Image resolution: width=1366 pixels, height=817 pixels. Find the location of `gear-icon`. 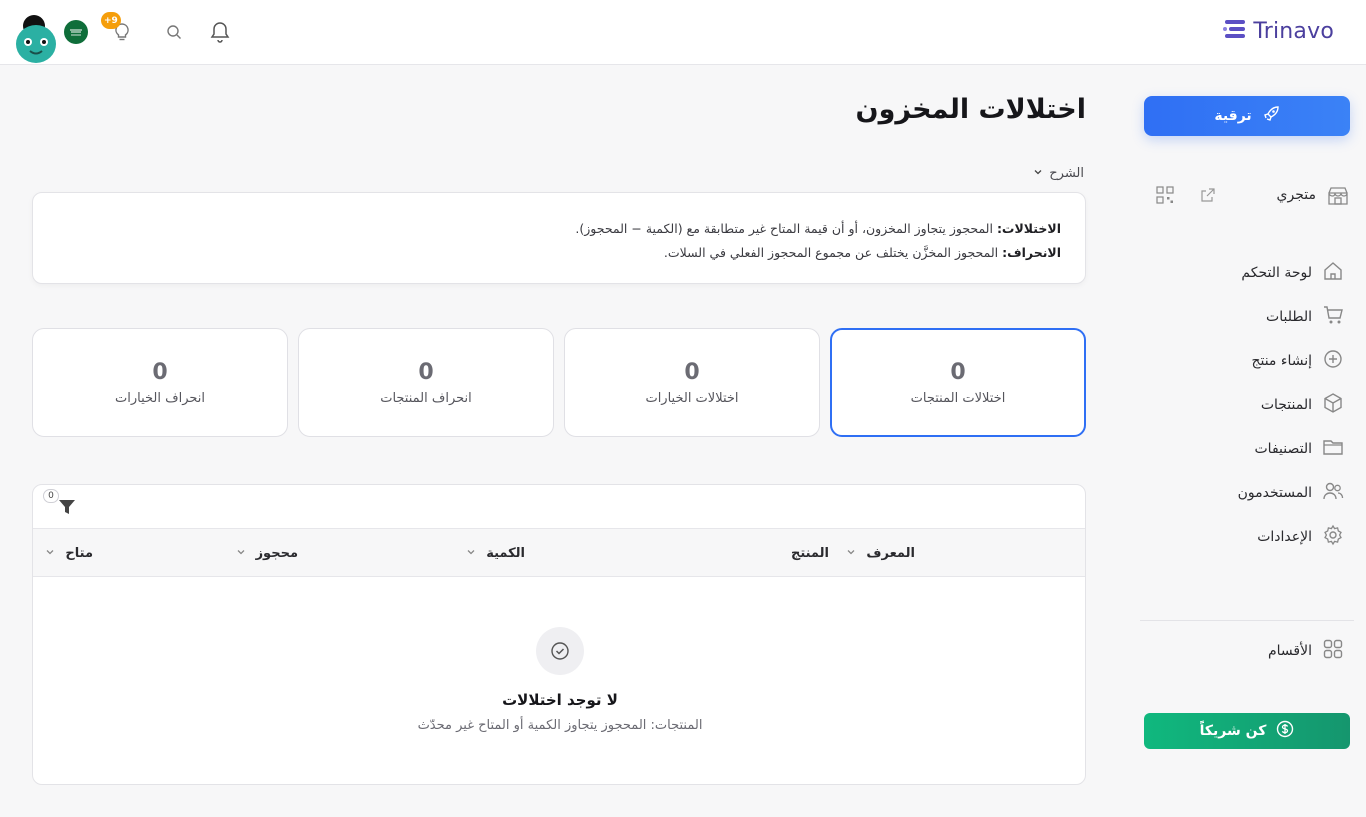

gear-icon is located at coordinates (1333, 537).